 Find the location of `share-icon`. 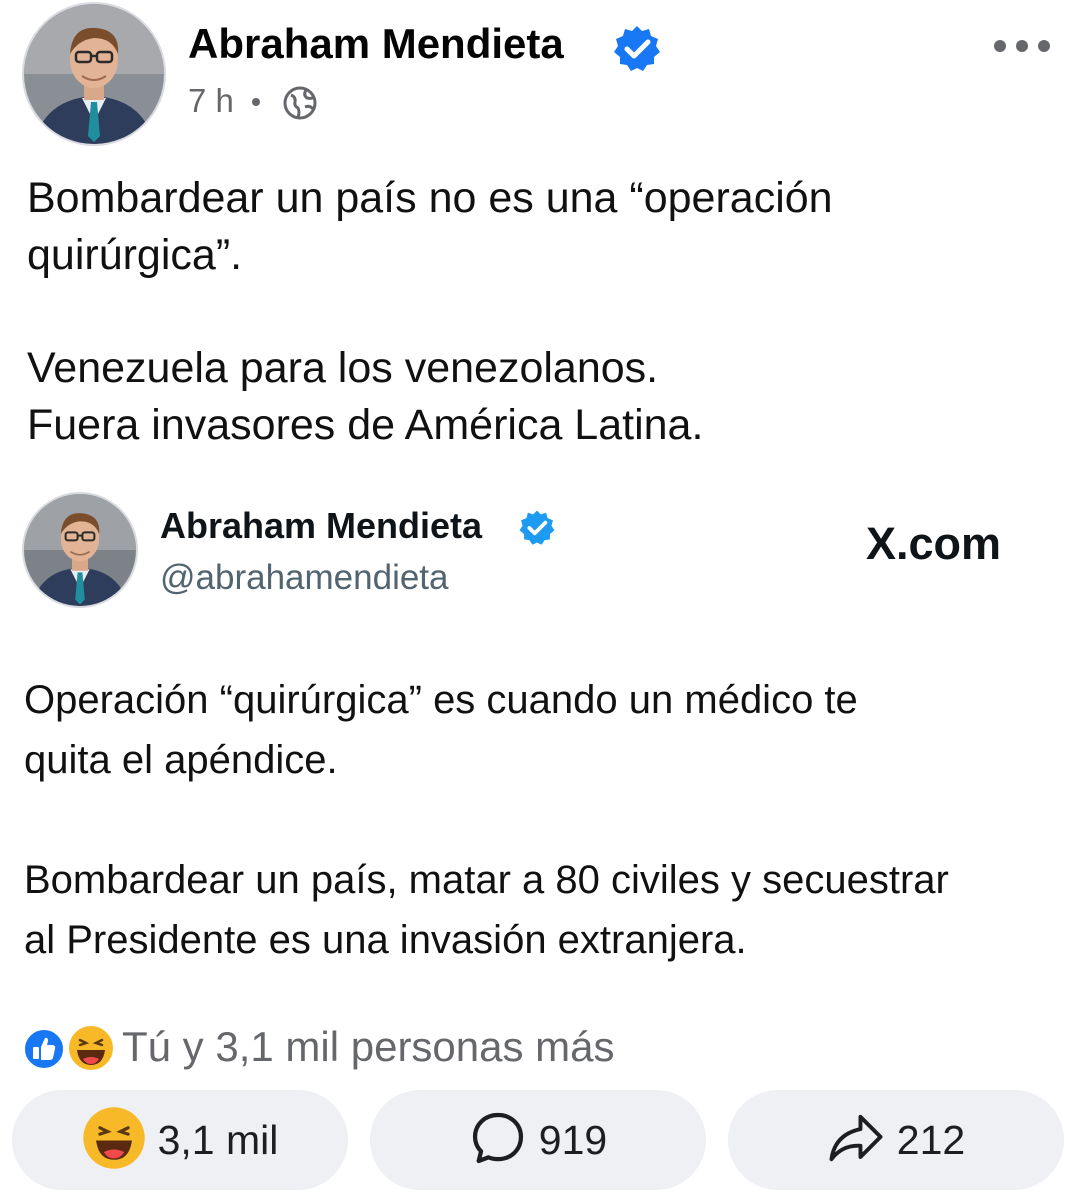

share-icon is located at coordinates (856, 1140).